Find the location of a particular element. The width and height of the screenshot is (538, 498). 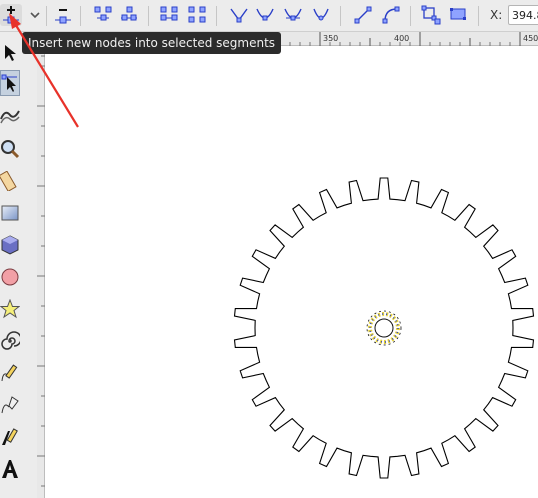

zoom-tool-icon is located at coordinates (10, 149).